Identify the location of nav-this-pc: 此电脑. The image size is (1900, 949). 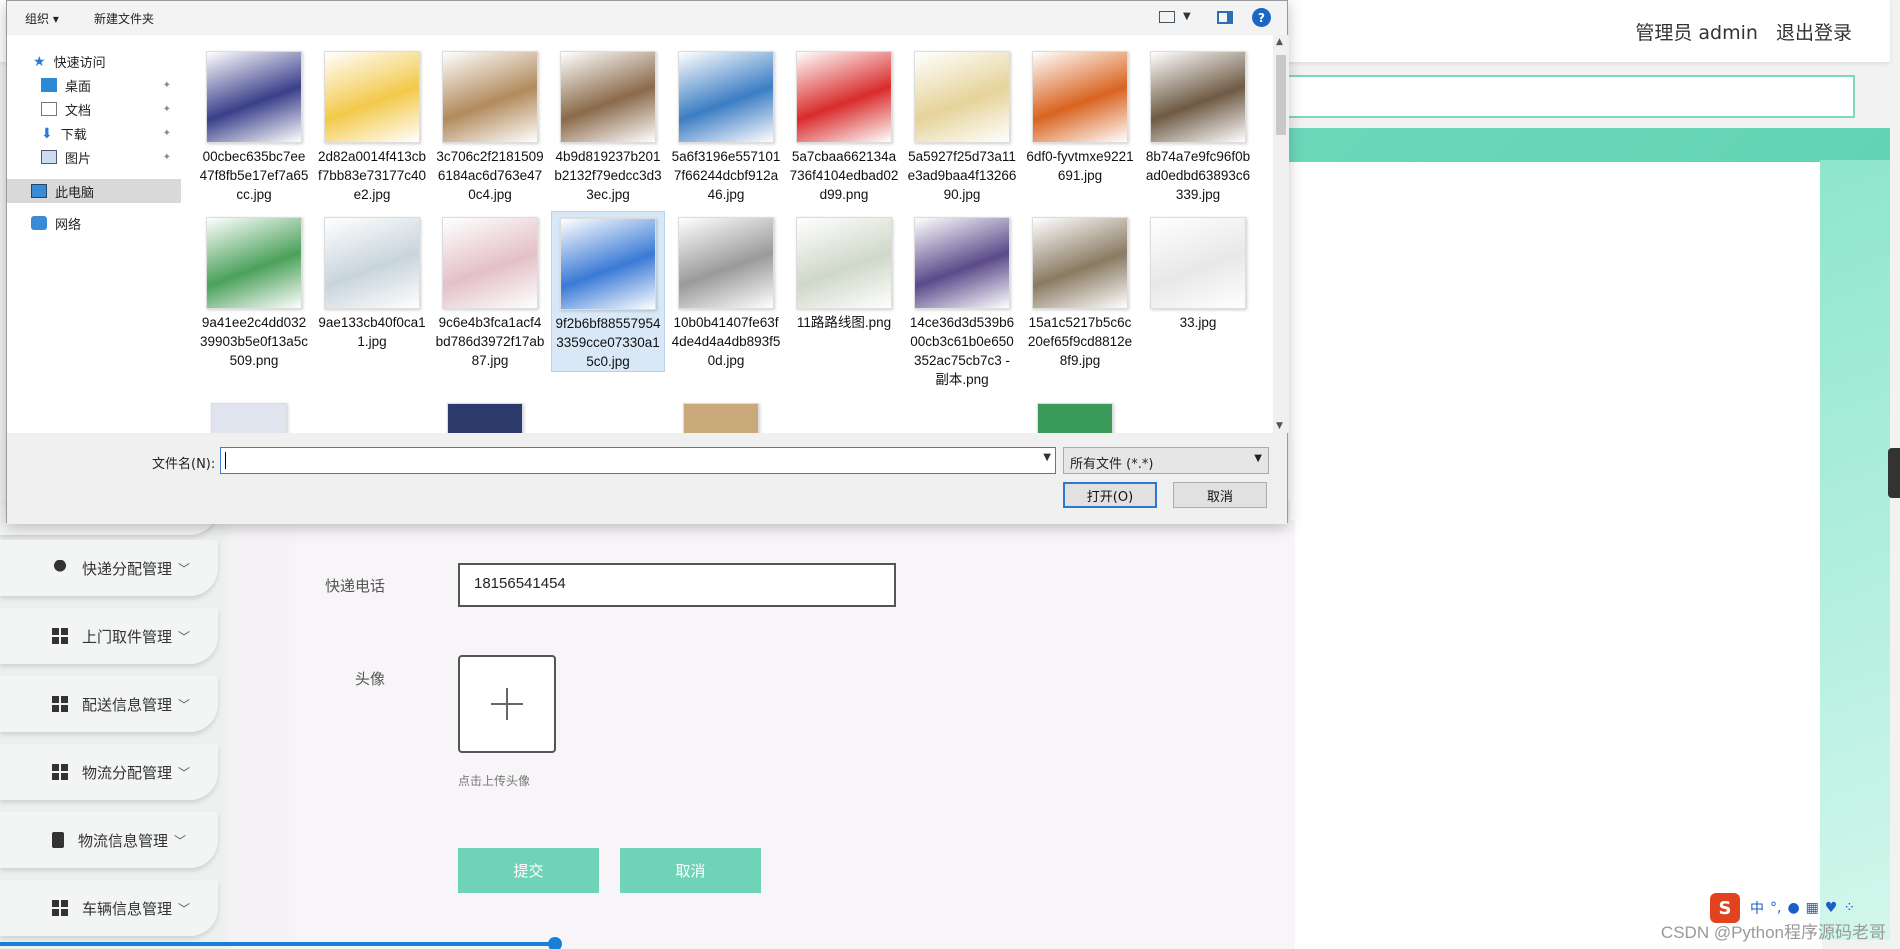
(94, 191).